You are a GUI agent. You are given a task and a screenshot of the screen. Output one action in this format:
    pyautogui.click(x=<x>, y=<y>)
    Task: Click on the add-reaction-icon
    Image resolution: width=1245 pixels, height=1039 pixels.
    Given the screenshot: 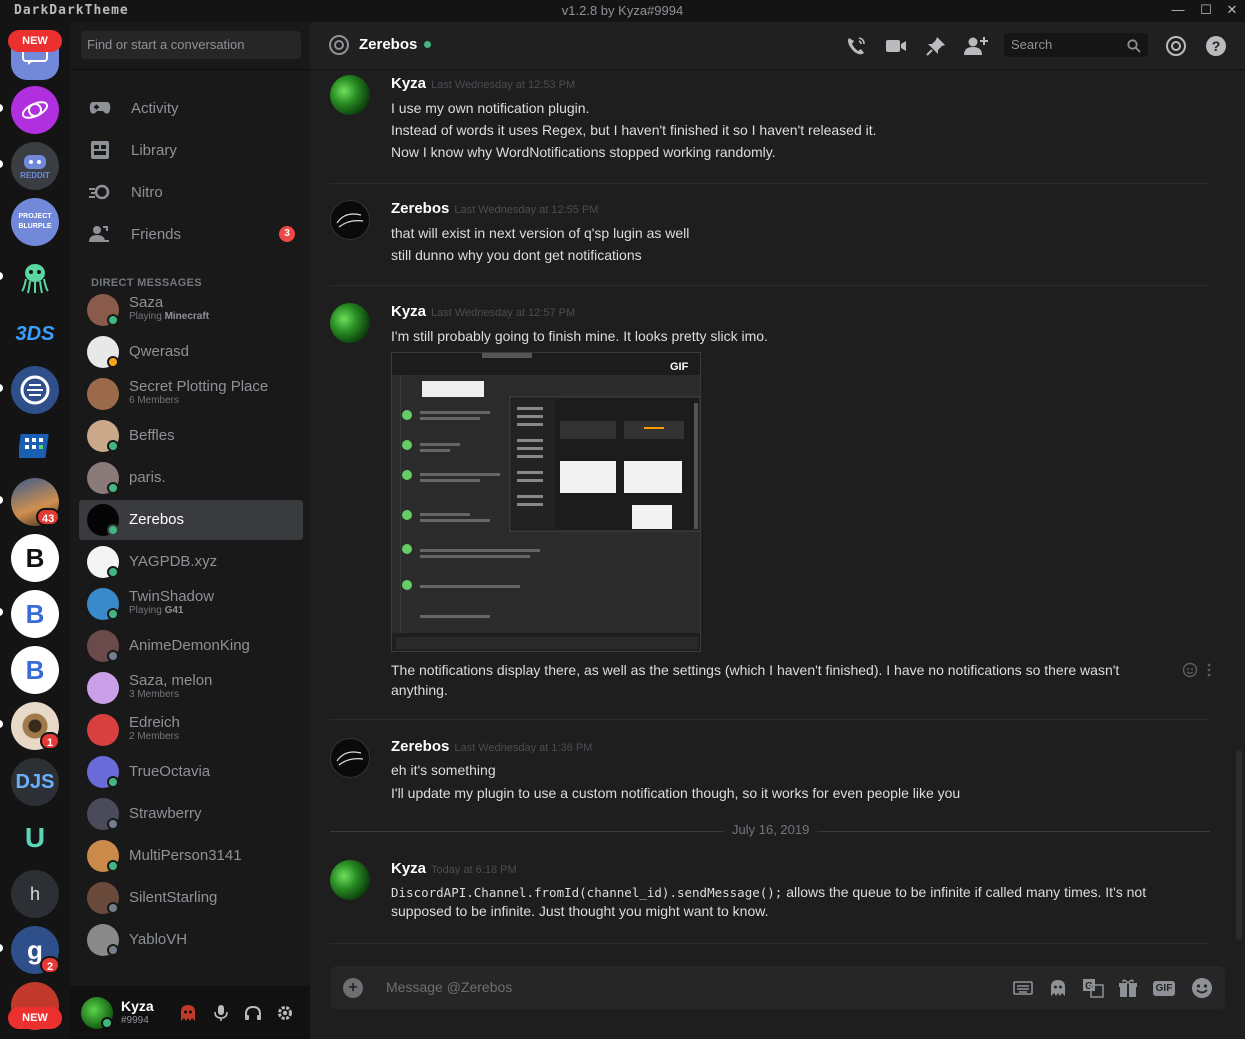 What is the action you would take?
    pyautogui.click(x=1190, y=672)
    